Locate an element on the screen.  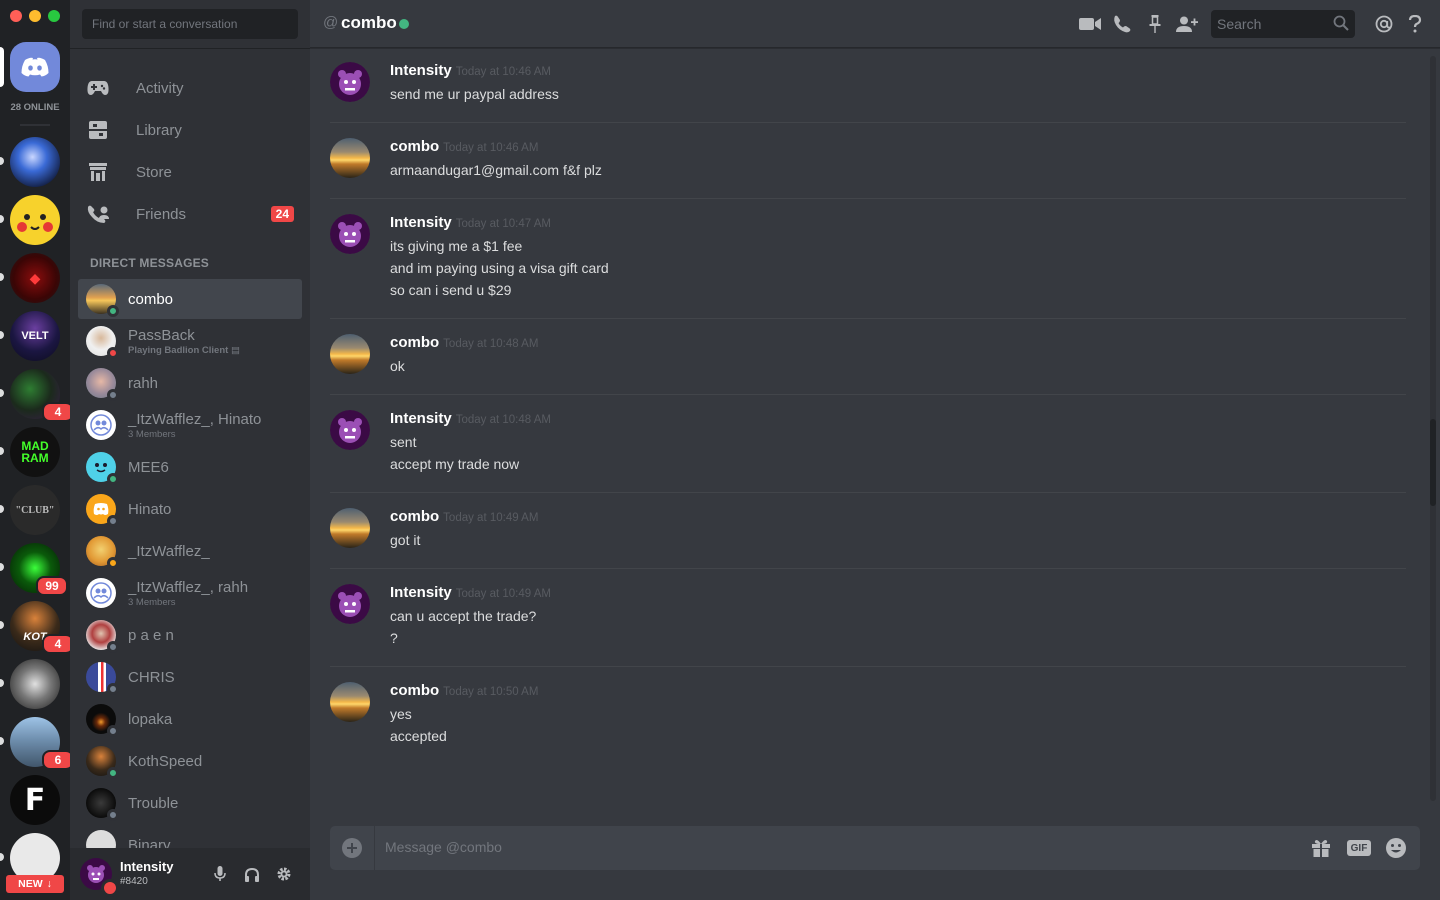
dm-item-hinato: Hinato is located at coordinates (190, 509).